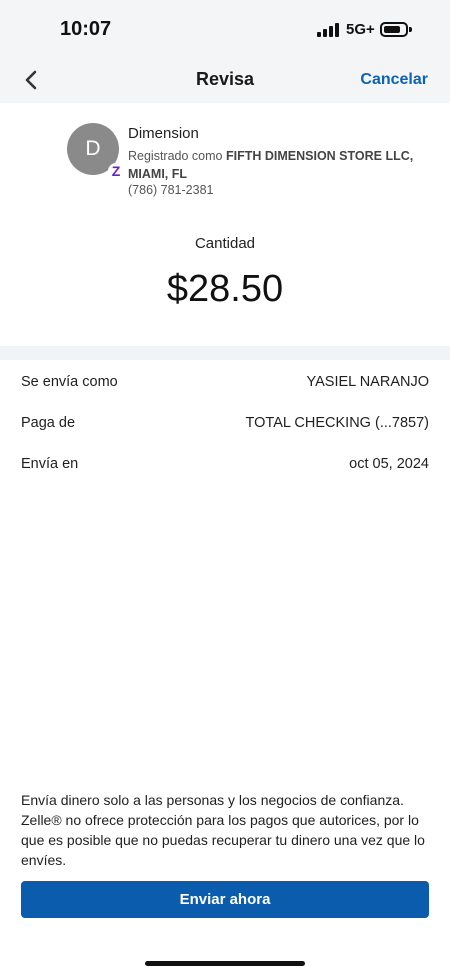 Image resolution: width=450 pixels, height=975 pixels. Describe the element at coordinates (225, 29) in the screenshot. I see `status-bar: 10:07 5G+` at that location.